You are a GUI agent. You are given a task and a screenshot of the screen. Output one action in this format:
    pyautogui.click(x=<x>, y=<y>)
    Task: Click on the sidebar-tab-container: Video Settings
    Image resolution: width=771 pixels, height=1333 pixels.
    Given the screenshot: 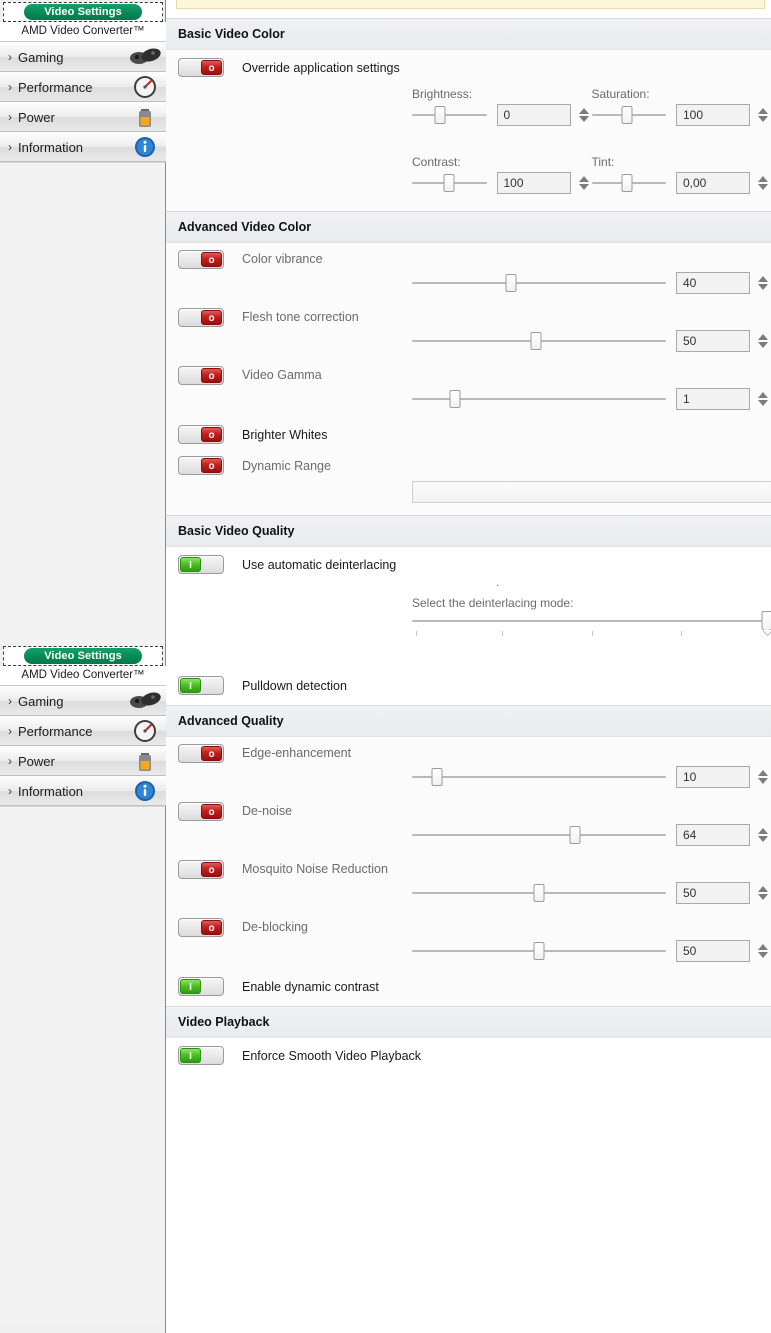 What is the action you would take?
    pyautogui.click(x=83, y=12)
    